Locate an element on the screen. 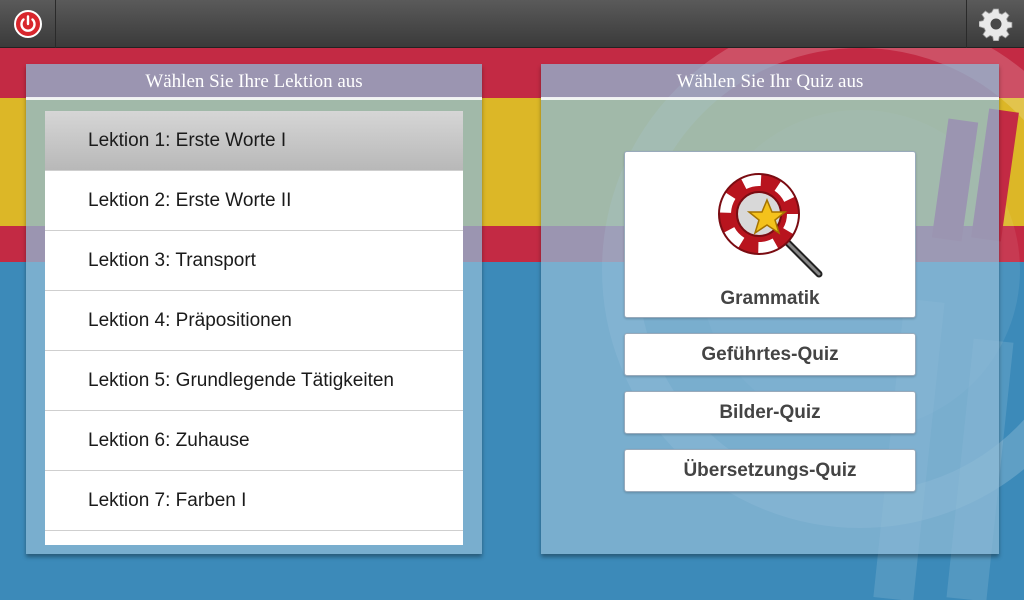  lesson-label: Lektion 7: Farben I is located at coordinates (167, 500).